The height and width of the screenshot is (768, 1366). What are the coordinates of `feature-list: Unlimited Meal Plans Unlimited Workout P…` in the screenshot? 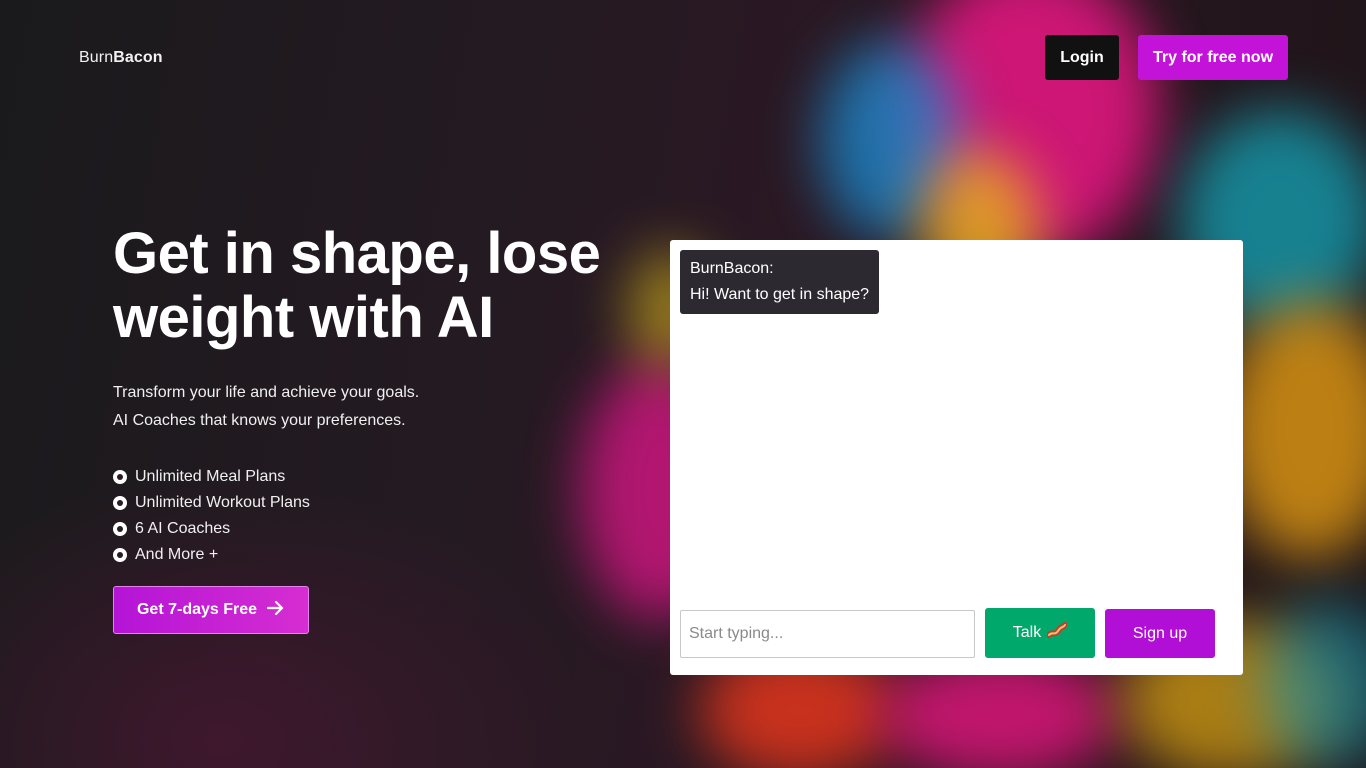 It's located at (211, 516).